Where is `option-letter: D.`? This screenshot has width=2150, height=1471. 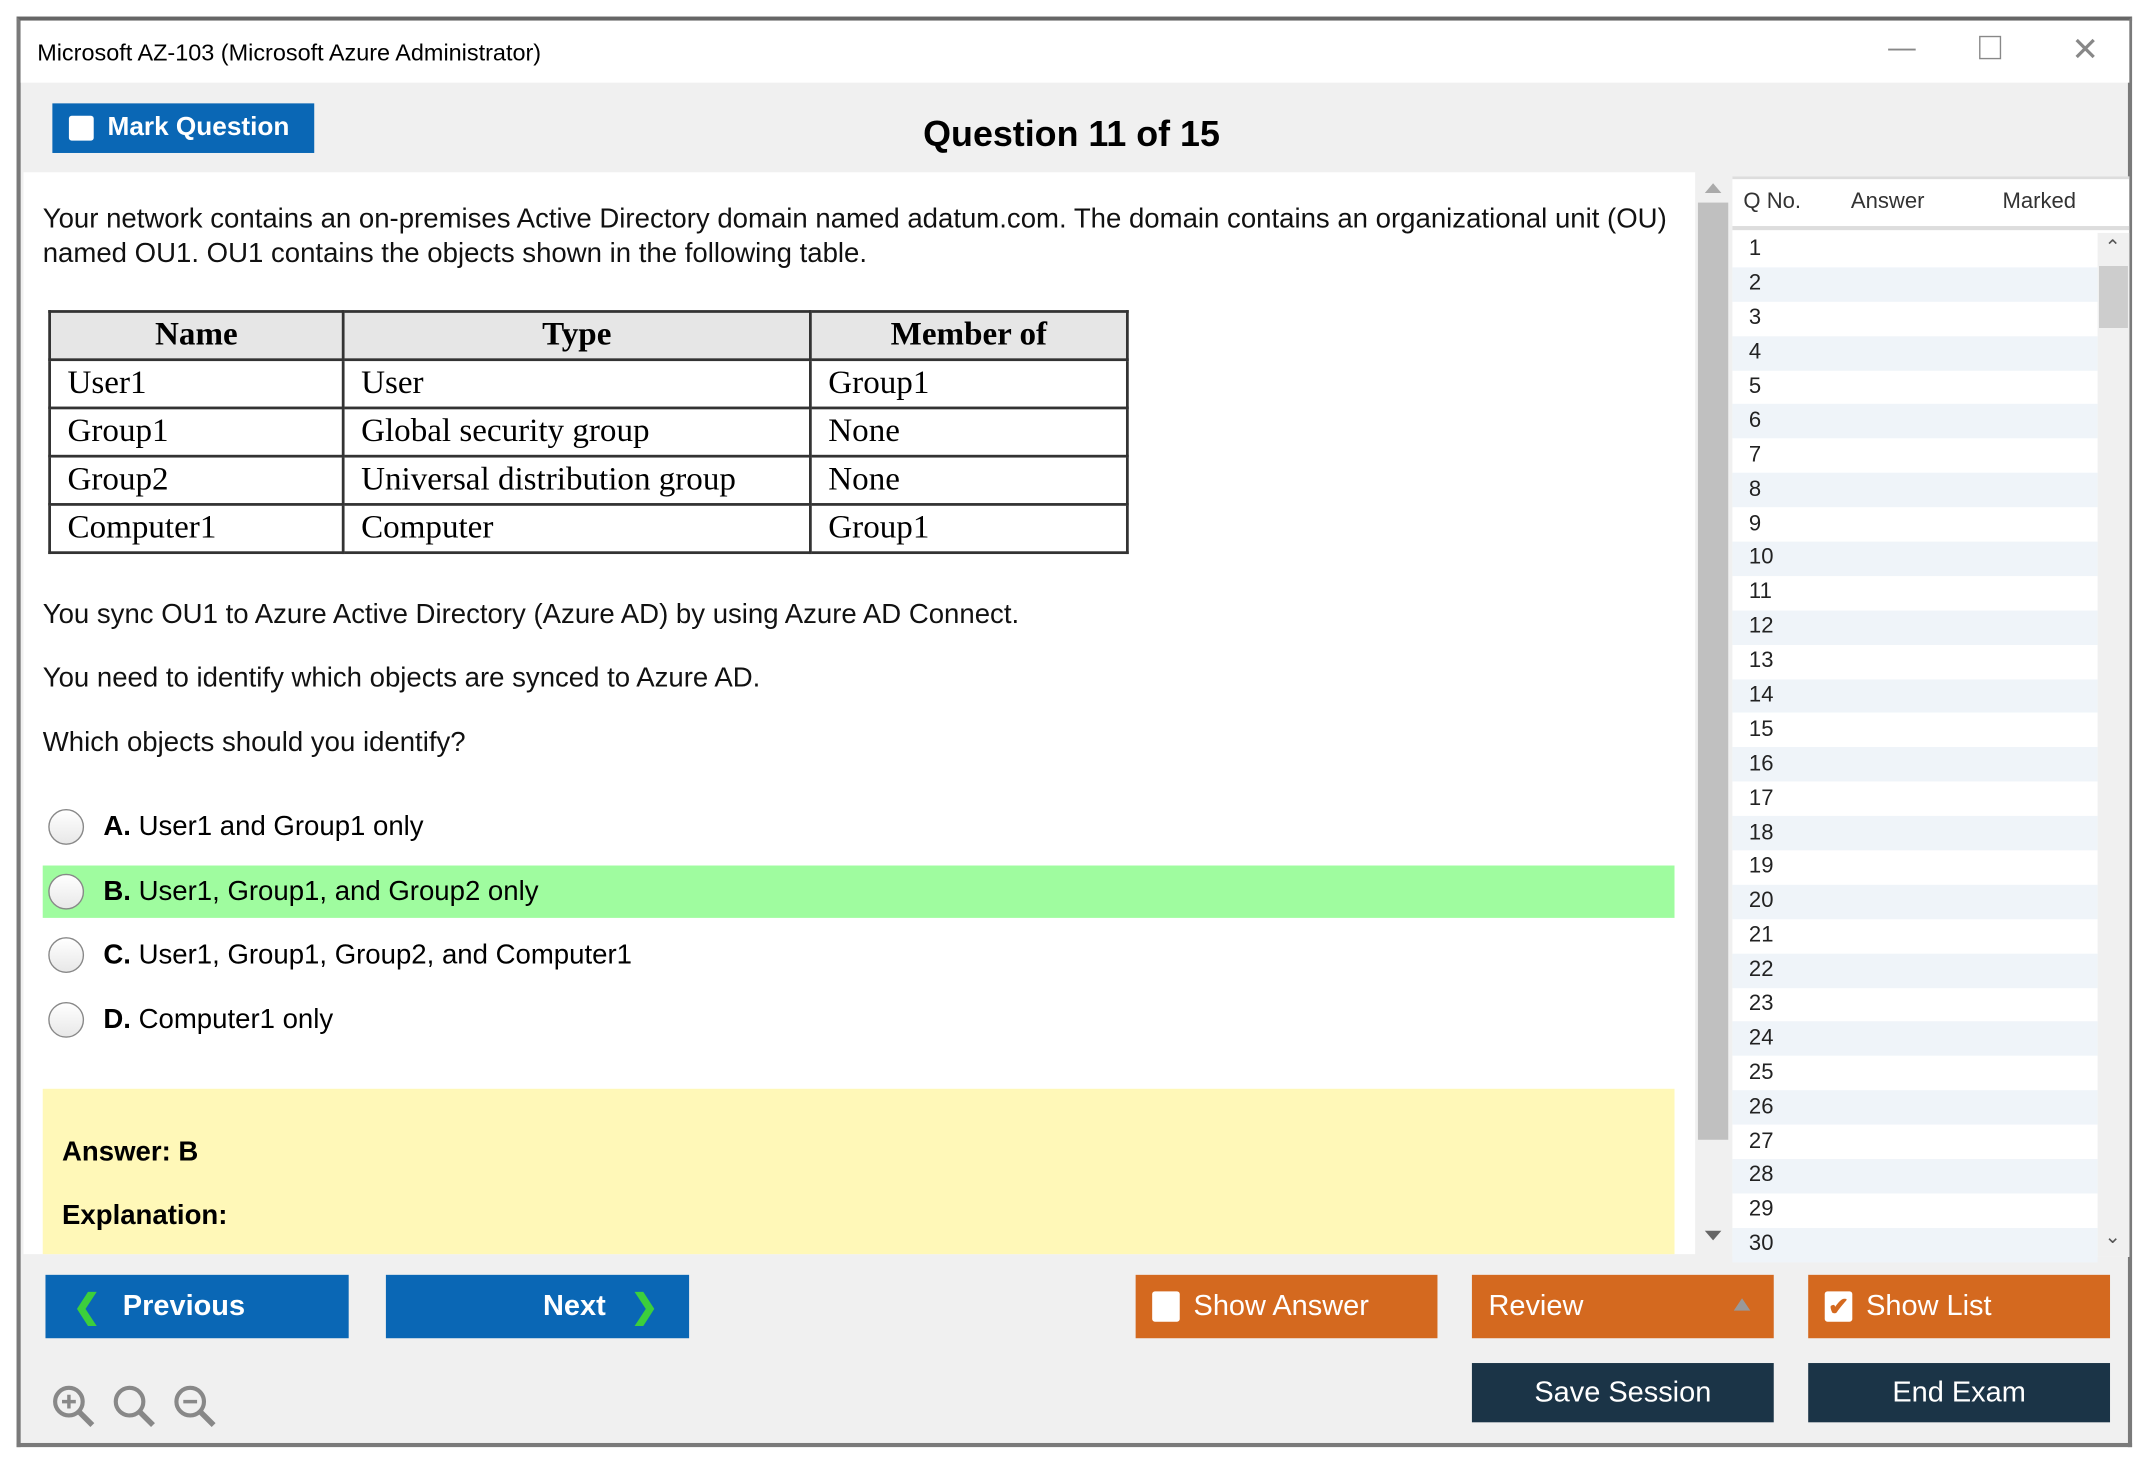 option-letter: D. is located at coordinates (117, 1019).